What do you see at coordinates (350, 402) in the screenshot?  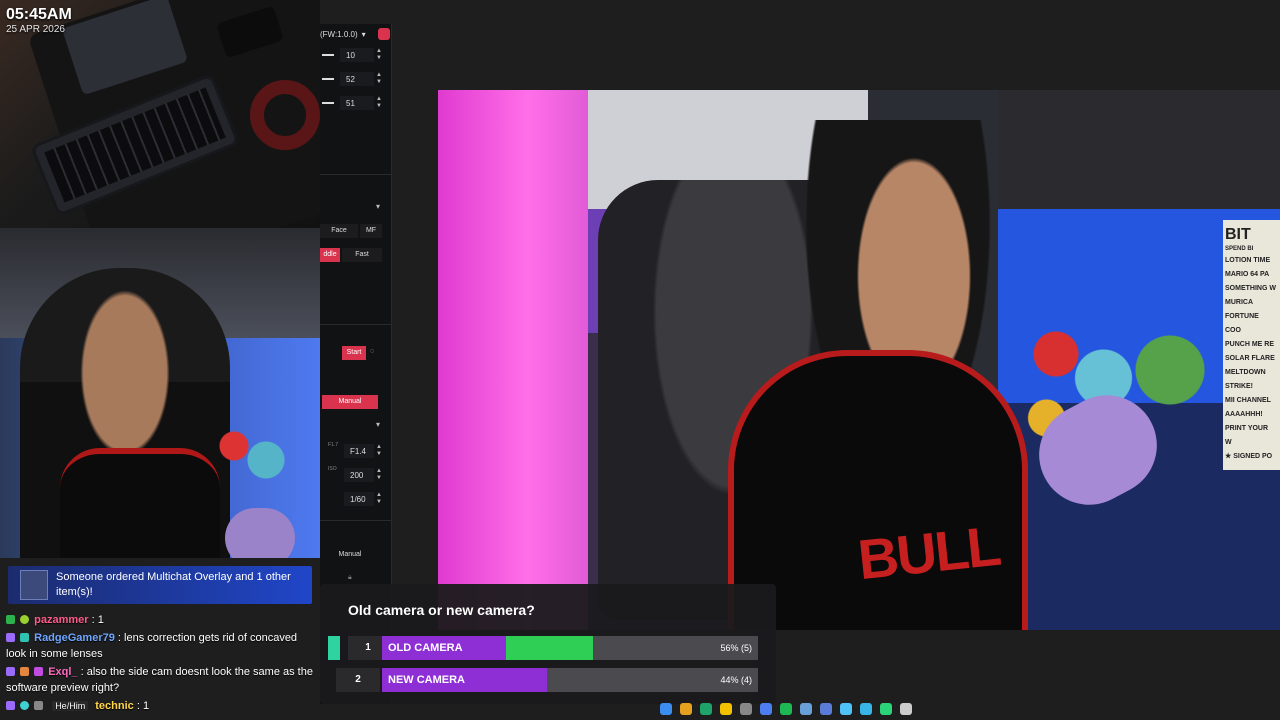 I see `manual-mode-button: Manual` at bounding box center [350, 402].